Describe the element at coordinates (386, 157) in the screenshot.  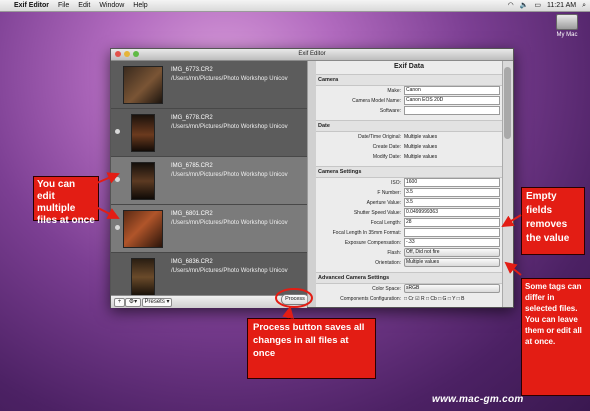
I see `modify-date-label: Modify Date:` at that location.